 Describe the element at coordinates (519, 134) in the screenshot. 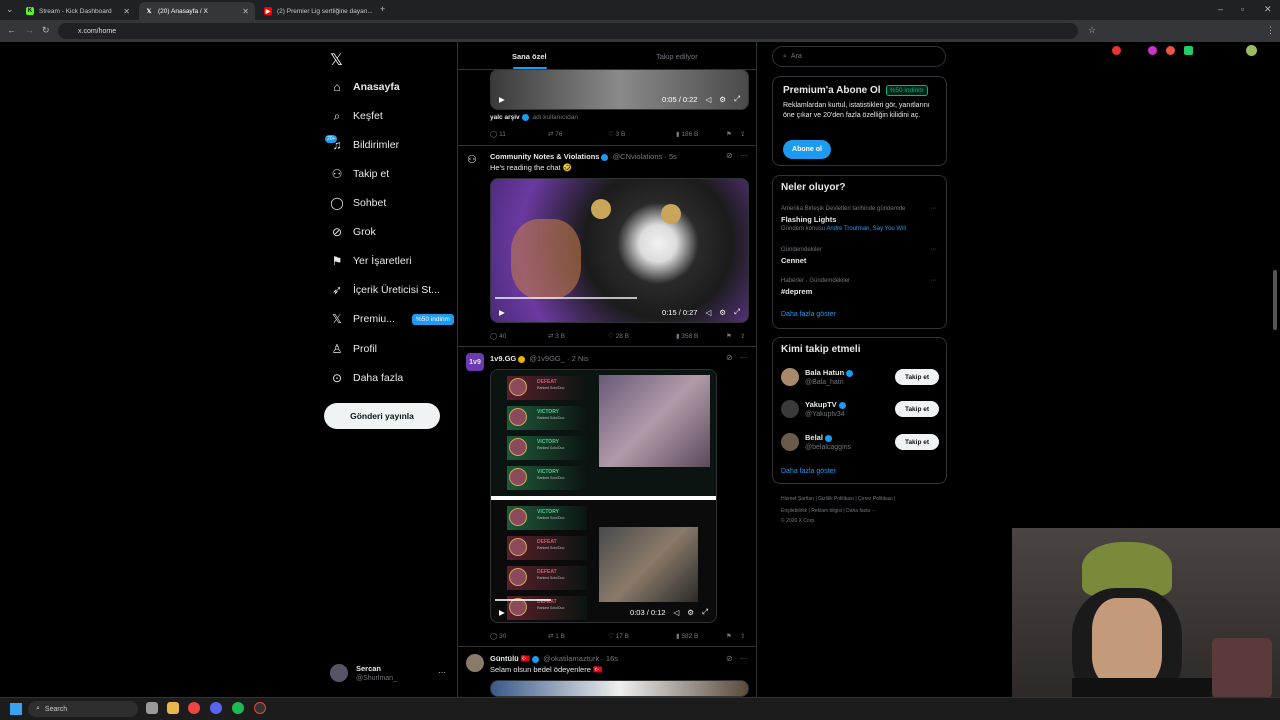

I see `reply-button: ◯ 11` at that location.